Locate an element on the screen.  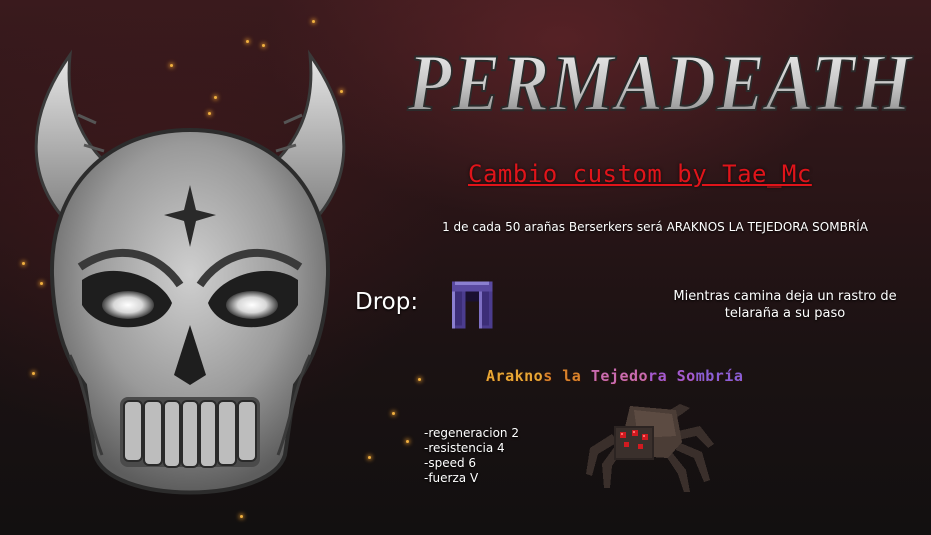
subtitle: Cambio custom by Tae_Mc is located at coordinates (640, 174).